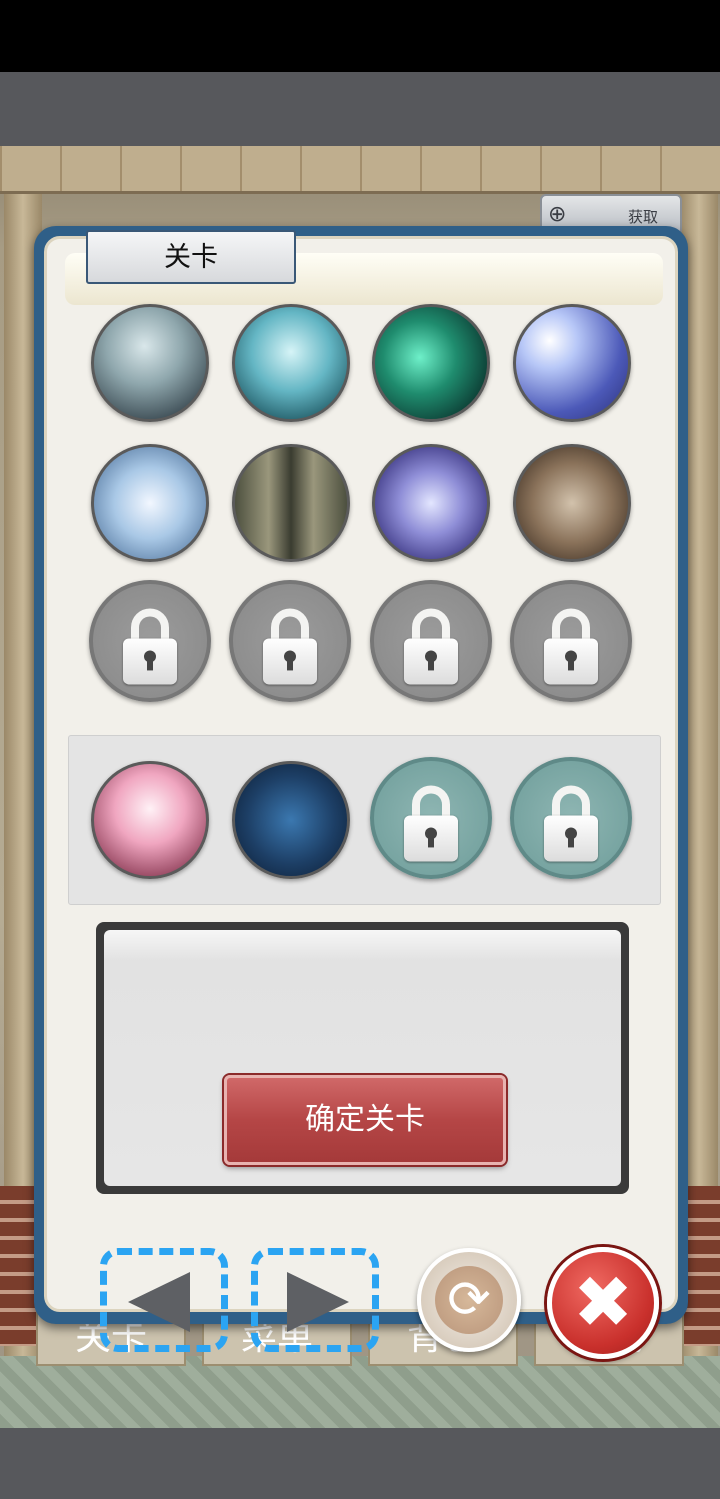 The height and width of the screenshot is (1499, 720). What do you see at coordinates (572, 503) in the screenshot?
I see `level-medal-library` at bounding box center [572, 503].